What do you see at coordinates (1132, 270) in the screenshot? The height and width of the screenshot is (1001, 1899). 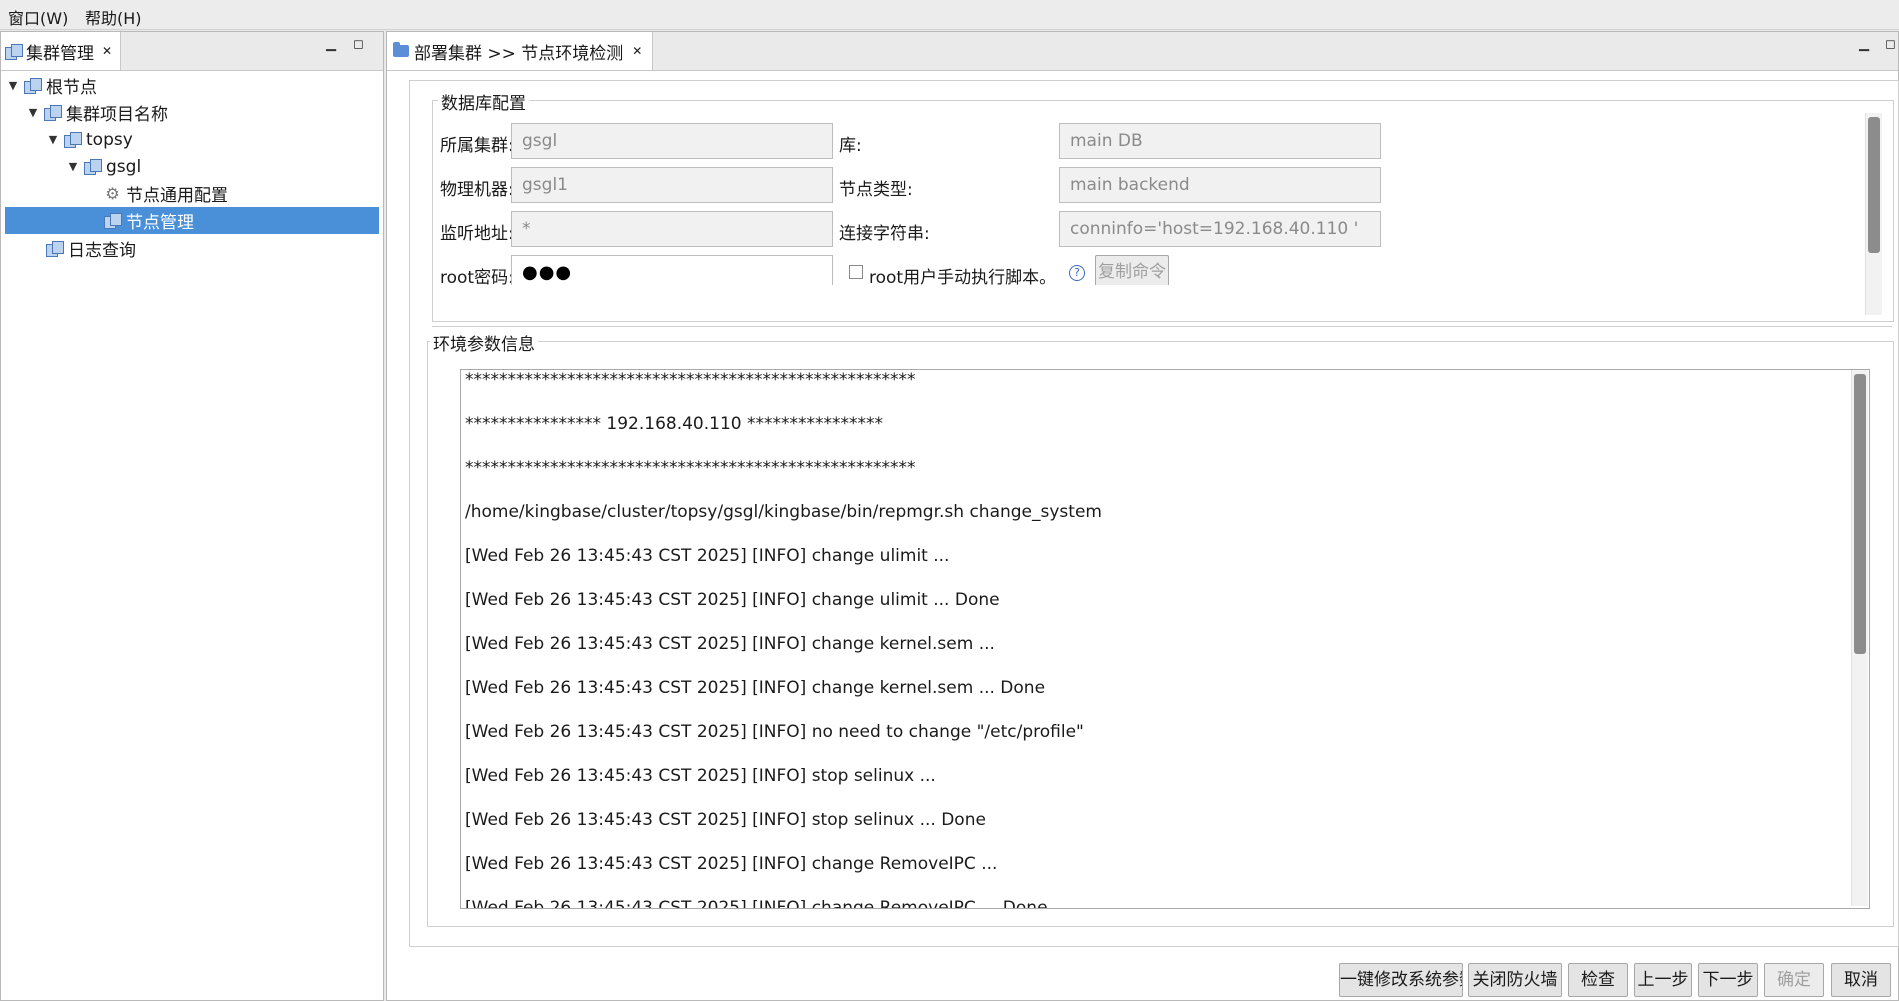 I see `copy-command-button: 复制命令` at bounding box center [1132, 270].